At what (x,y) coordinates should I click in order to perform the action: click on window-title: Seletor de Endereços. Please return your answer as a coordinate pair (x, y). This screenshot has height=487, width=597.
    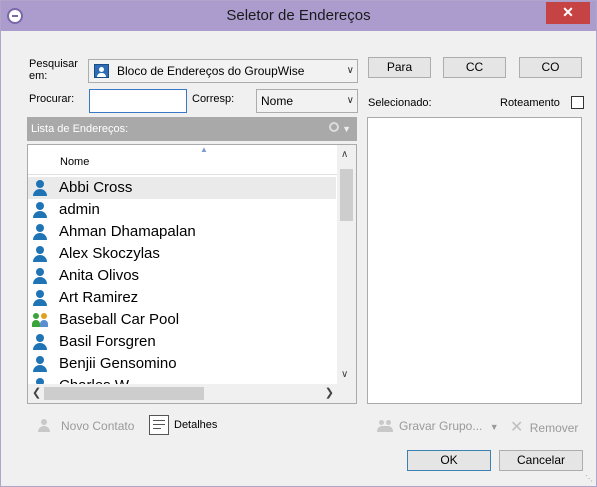
    Looking at the image, I should click on (298, 15).